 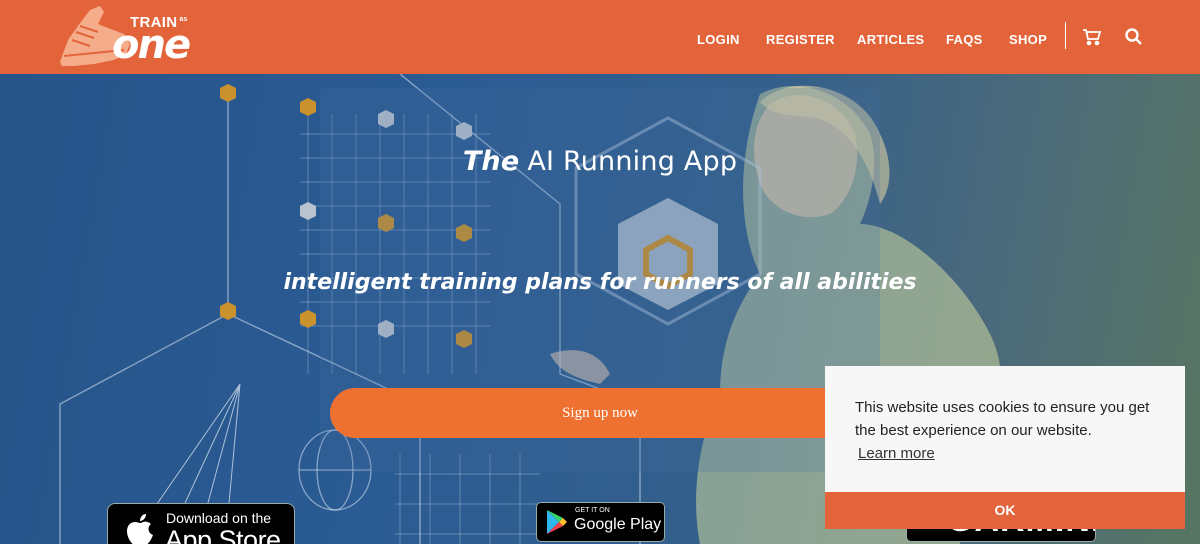 I want to click on brand-logo: TRAIN as one, so click(x=129, y=37).